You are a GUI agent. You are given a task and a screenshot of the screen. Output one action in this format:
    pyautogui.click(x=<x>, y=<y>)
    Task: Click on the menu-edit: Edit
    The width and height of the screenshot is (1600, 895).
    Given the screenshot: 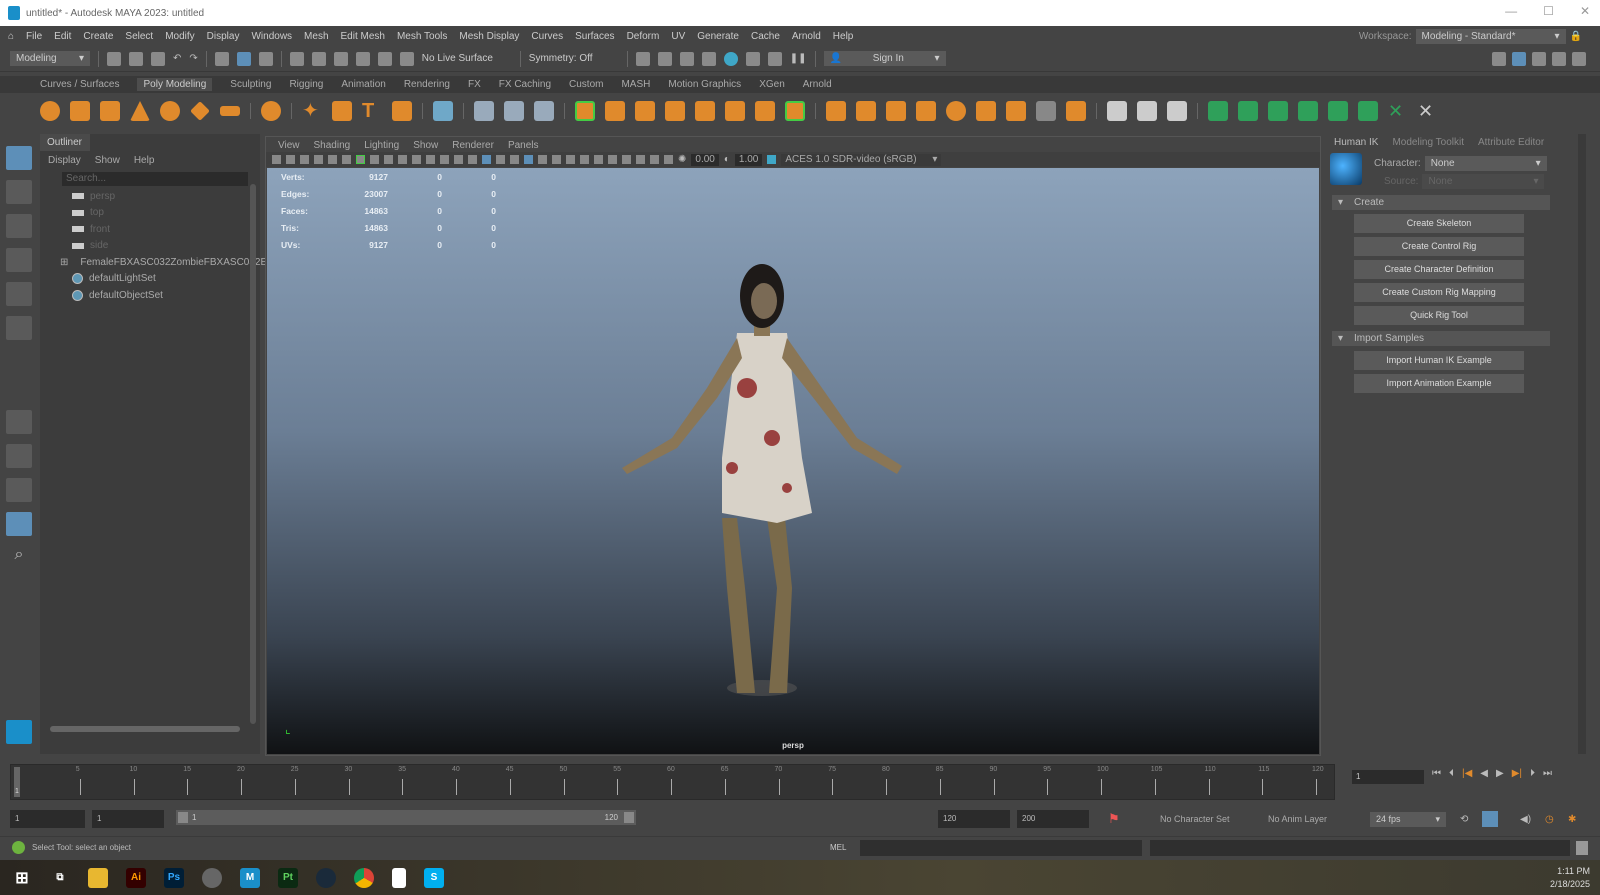 What is the action you would take?
    pyautogui.click(x=62, y=36)
    